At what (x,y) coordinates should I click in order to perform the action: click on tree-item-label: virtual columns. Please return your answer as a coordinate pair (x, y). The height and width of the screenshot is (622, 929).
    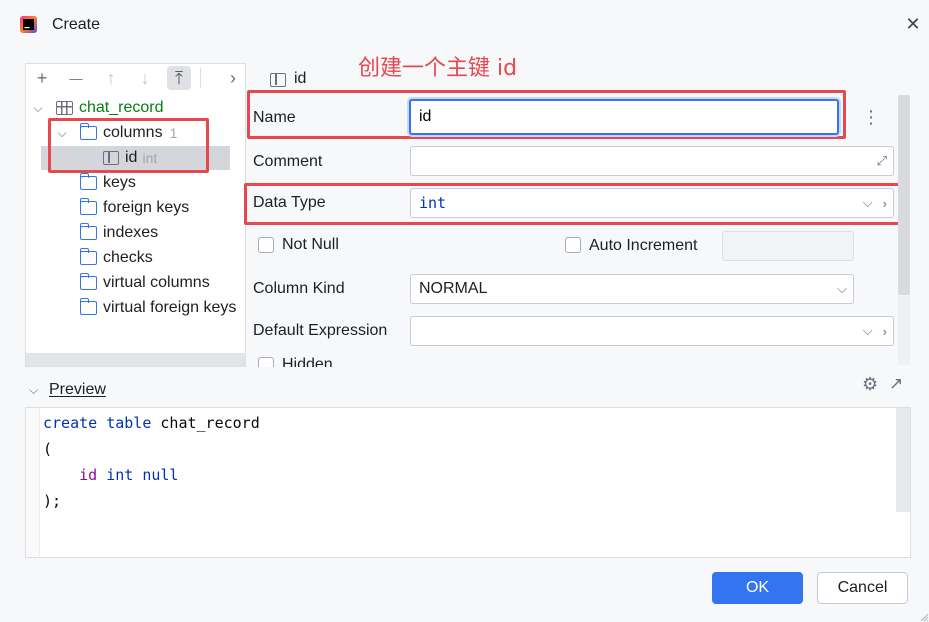
    Looking at the image, I should click on (156, 282).